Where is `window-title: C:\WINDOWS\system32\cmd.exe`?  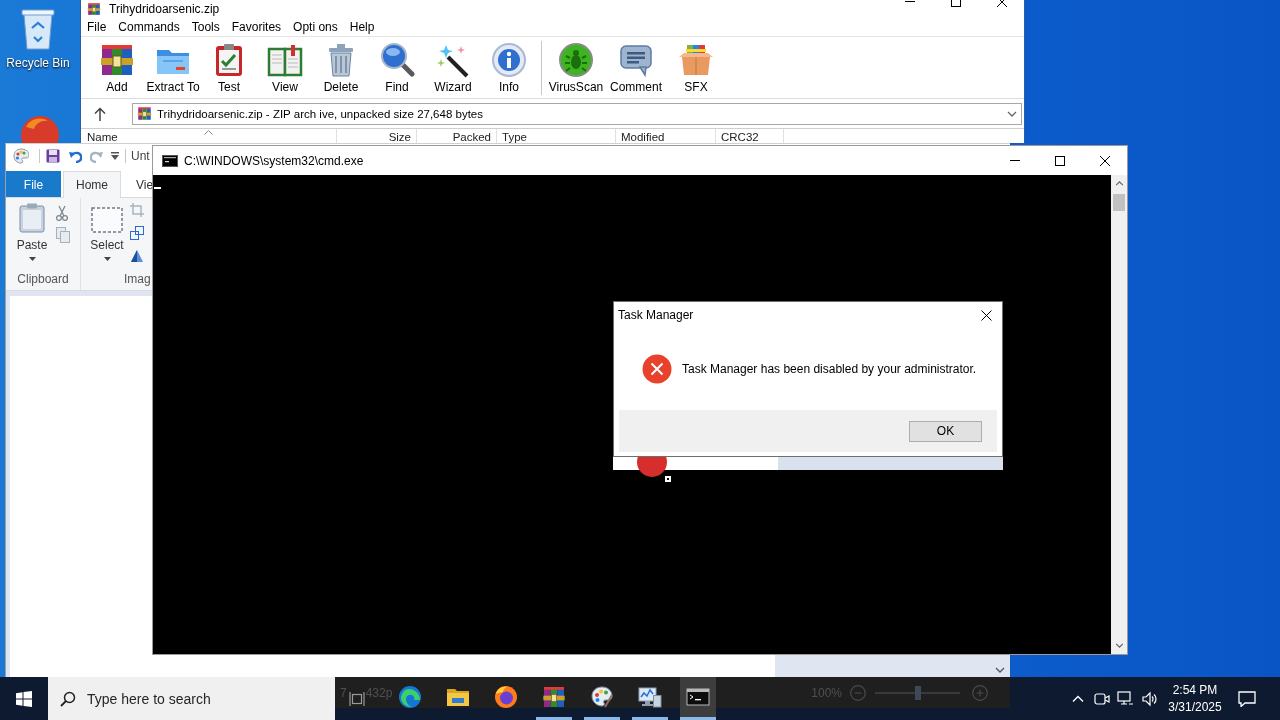
window-title: C:\WINDOWS\system32\cmd.exe is located at coordinates (274, 160).